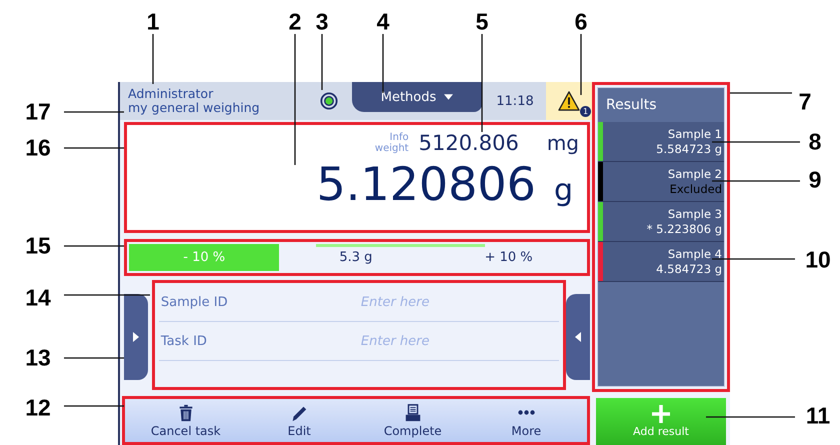 The height and width of the screenshot is (445, 840). Describe the element at coordinates (171, 94) in the screenshot. I see `user-name: Administrator` at that location.